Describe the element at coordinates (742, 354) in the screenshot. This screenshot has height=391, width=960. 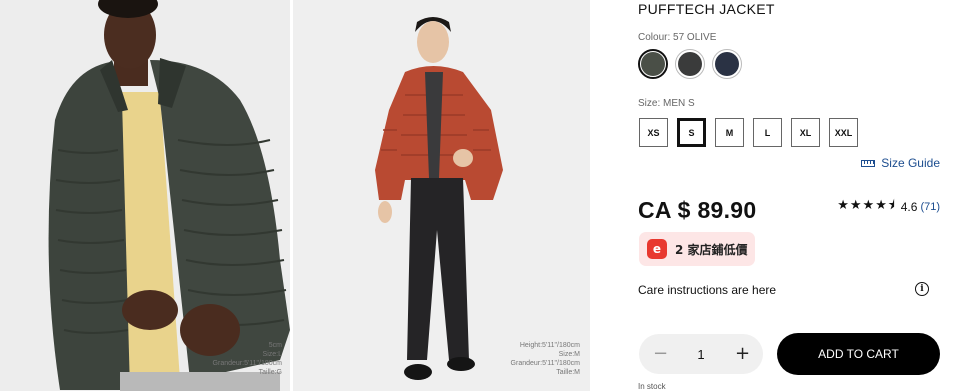
I see `quantity-increase-button: +` at that location.